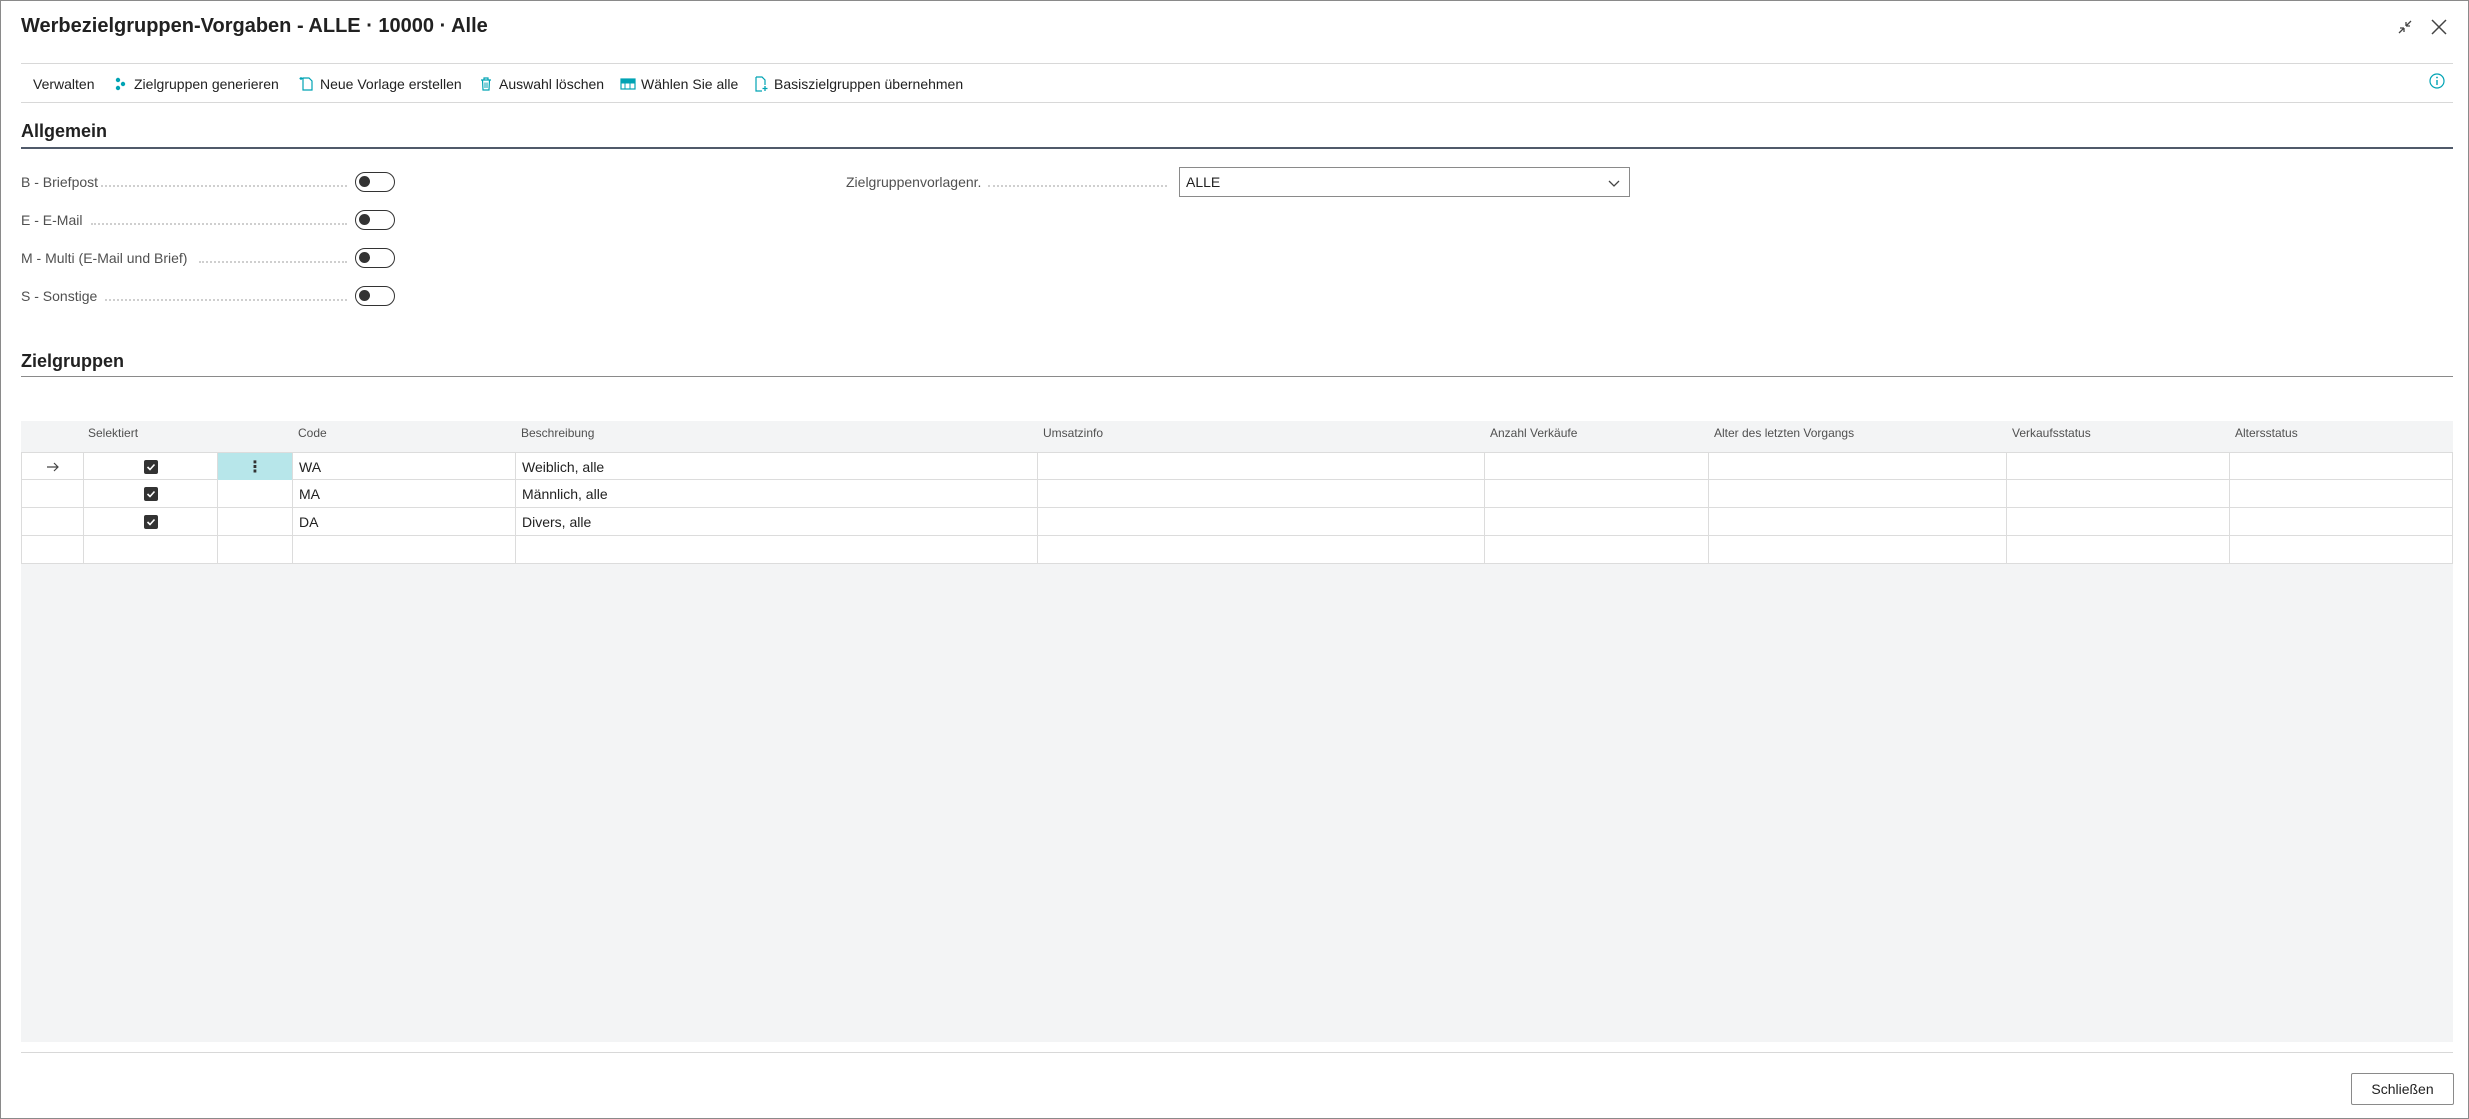 Image resolution: width=2469 pixels, height=1119 pixels. Describe the element at coordinates (404, 493) in the screenshot. I see `cell-code: MA` at that location.